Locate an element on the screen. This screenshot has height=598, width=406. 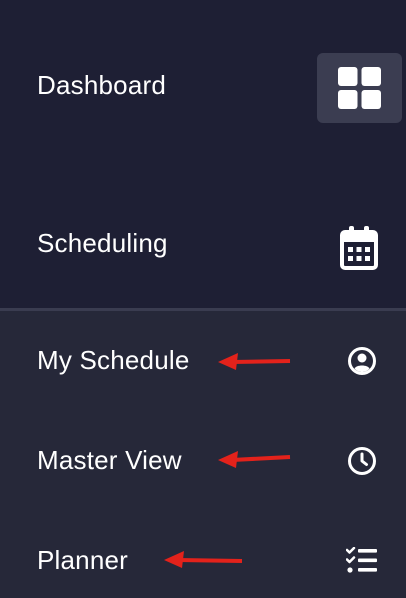
clock-icon is located at coordinates (362, 461).